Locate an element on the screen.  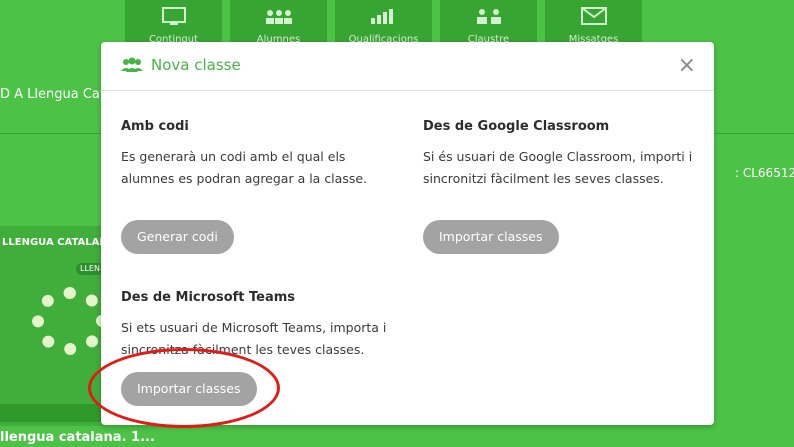
nav-item-alumnes: Alumnes is located at coordinates (278, 22).